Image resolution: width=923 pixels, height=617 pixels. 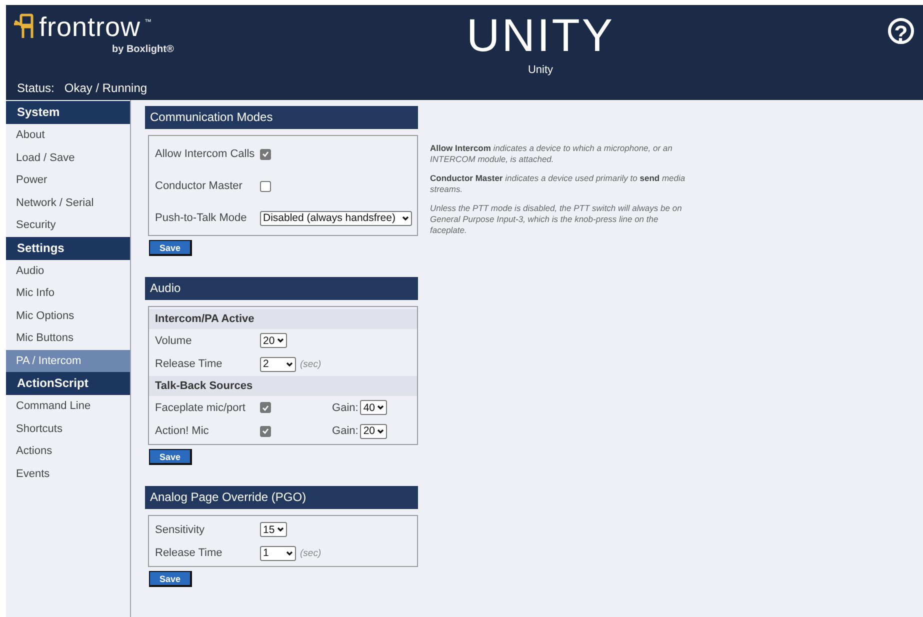 I want to click on sidebar-item: Load / Save, so click(x=68, y=157).